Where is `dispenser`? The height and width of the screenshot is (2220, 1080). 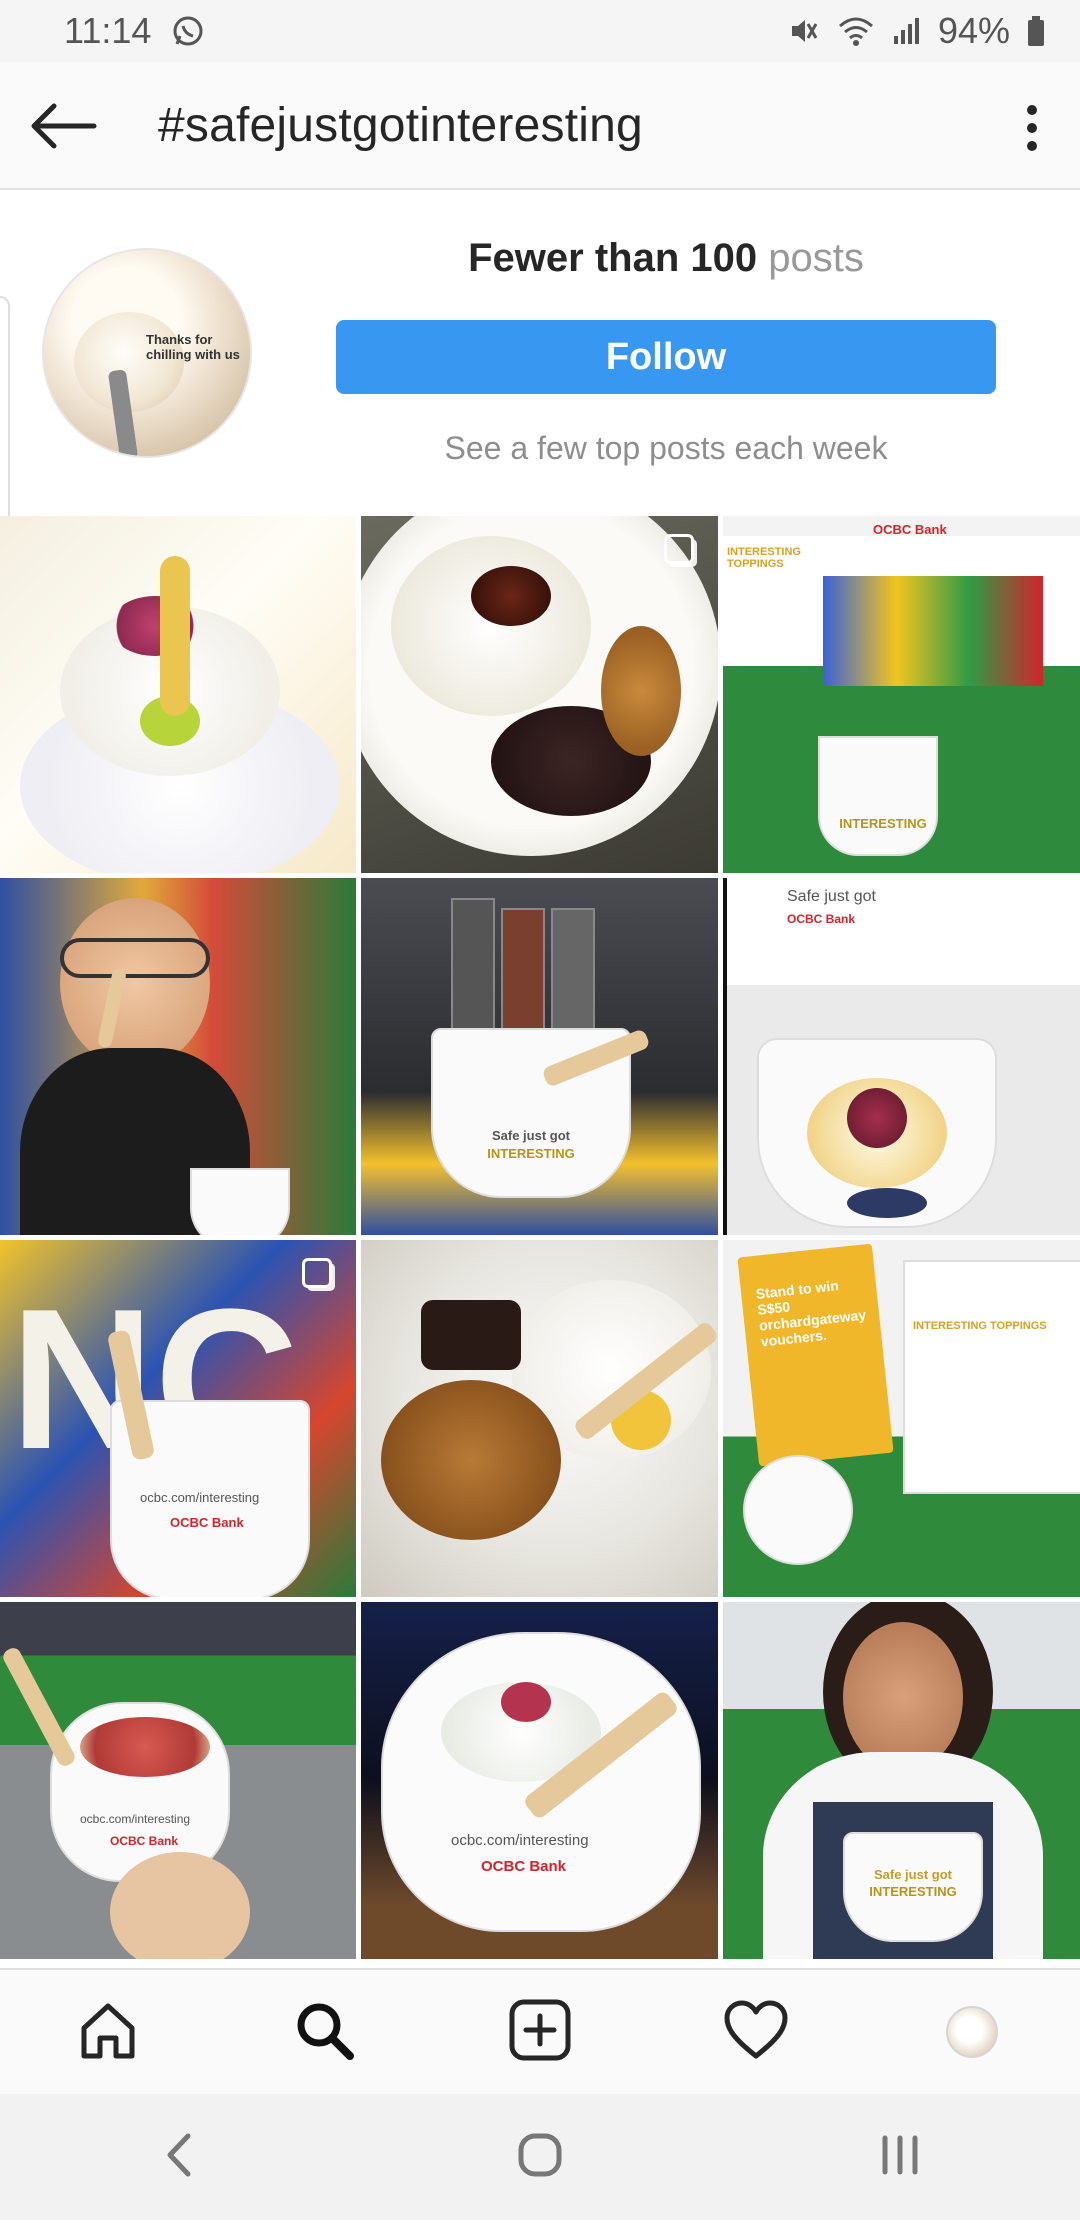 dispenser is located at coordinates (473, 970).